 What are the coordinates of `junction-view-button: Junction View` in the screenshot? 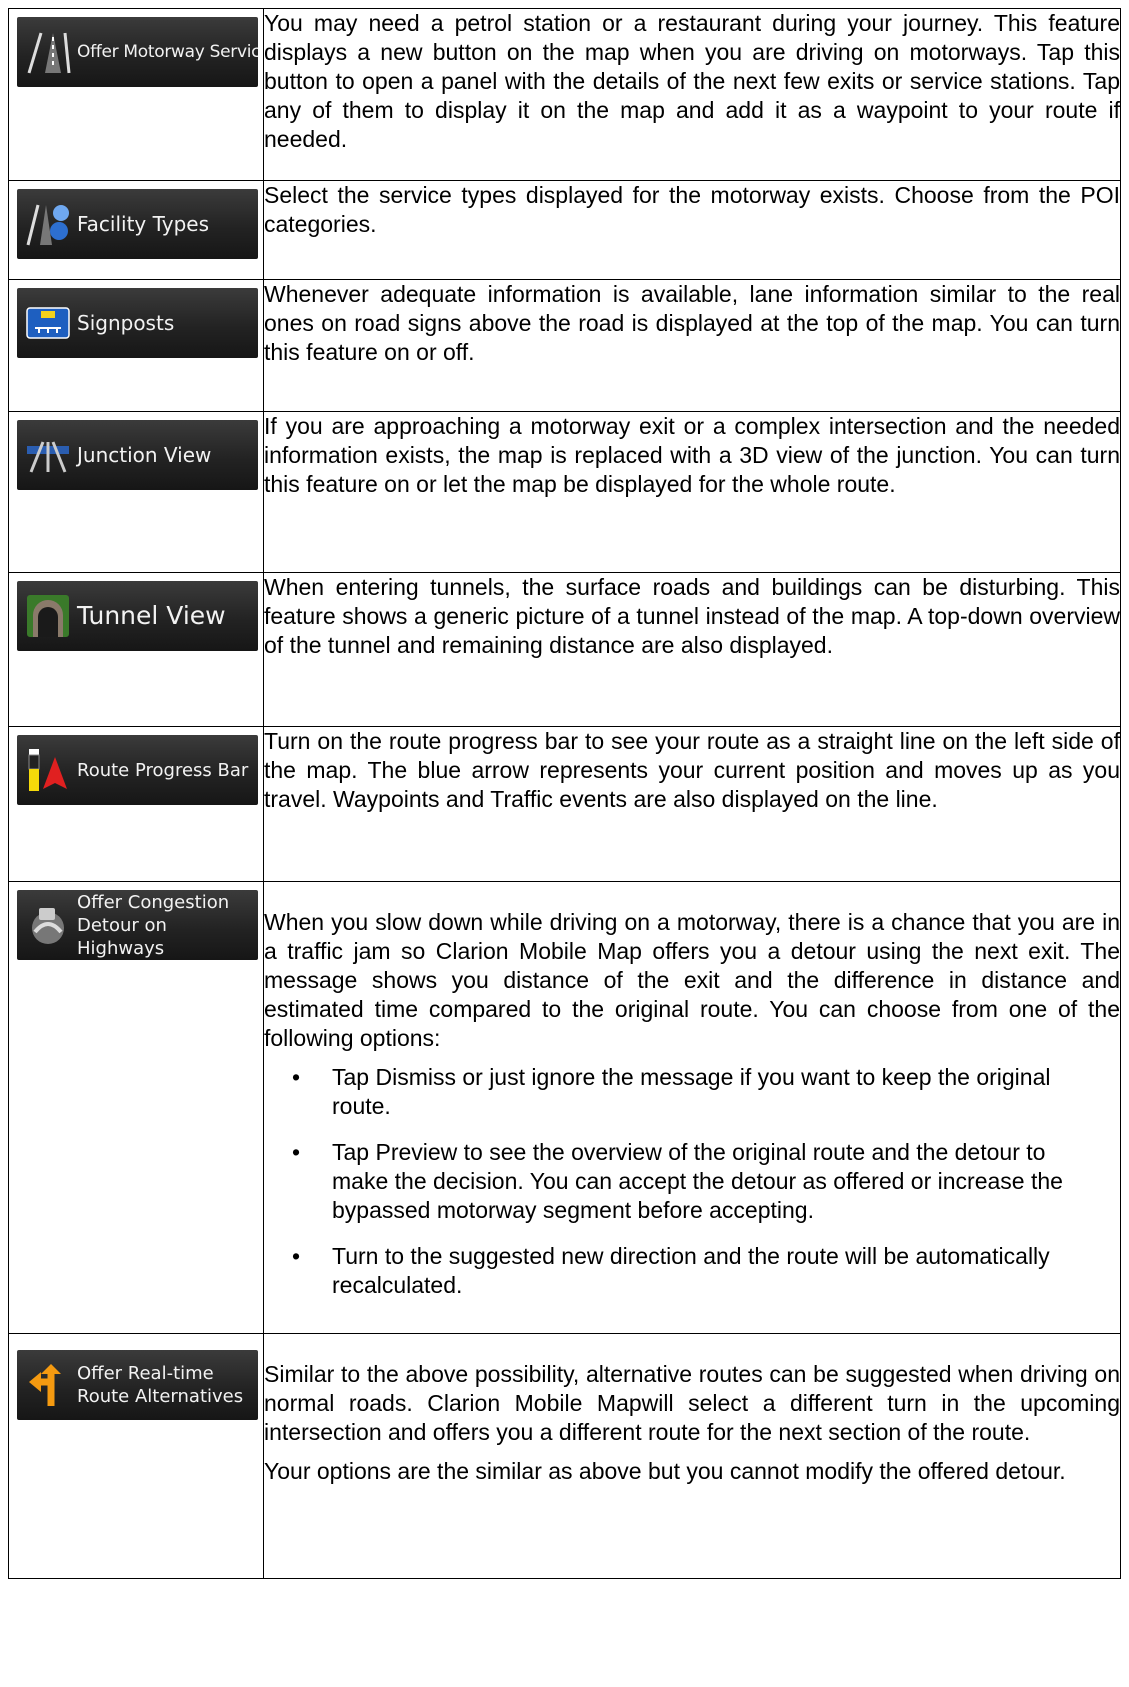 It's located at (137, 455).